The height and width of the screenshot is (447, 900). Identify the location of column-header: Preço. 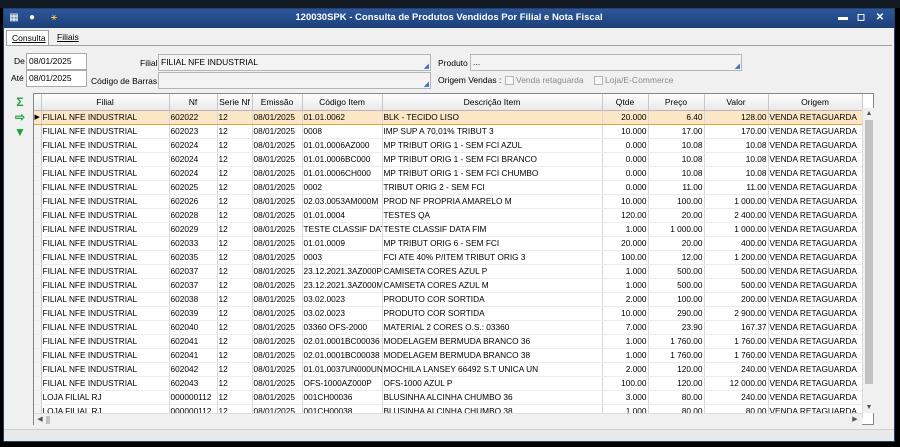
(676, 102).